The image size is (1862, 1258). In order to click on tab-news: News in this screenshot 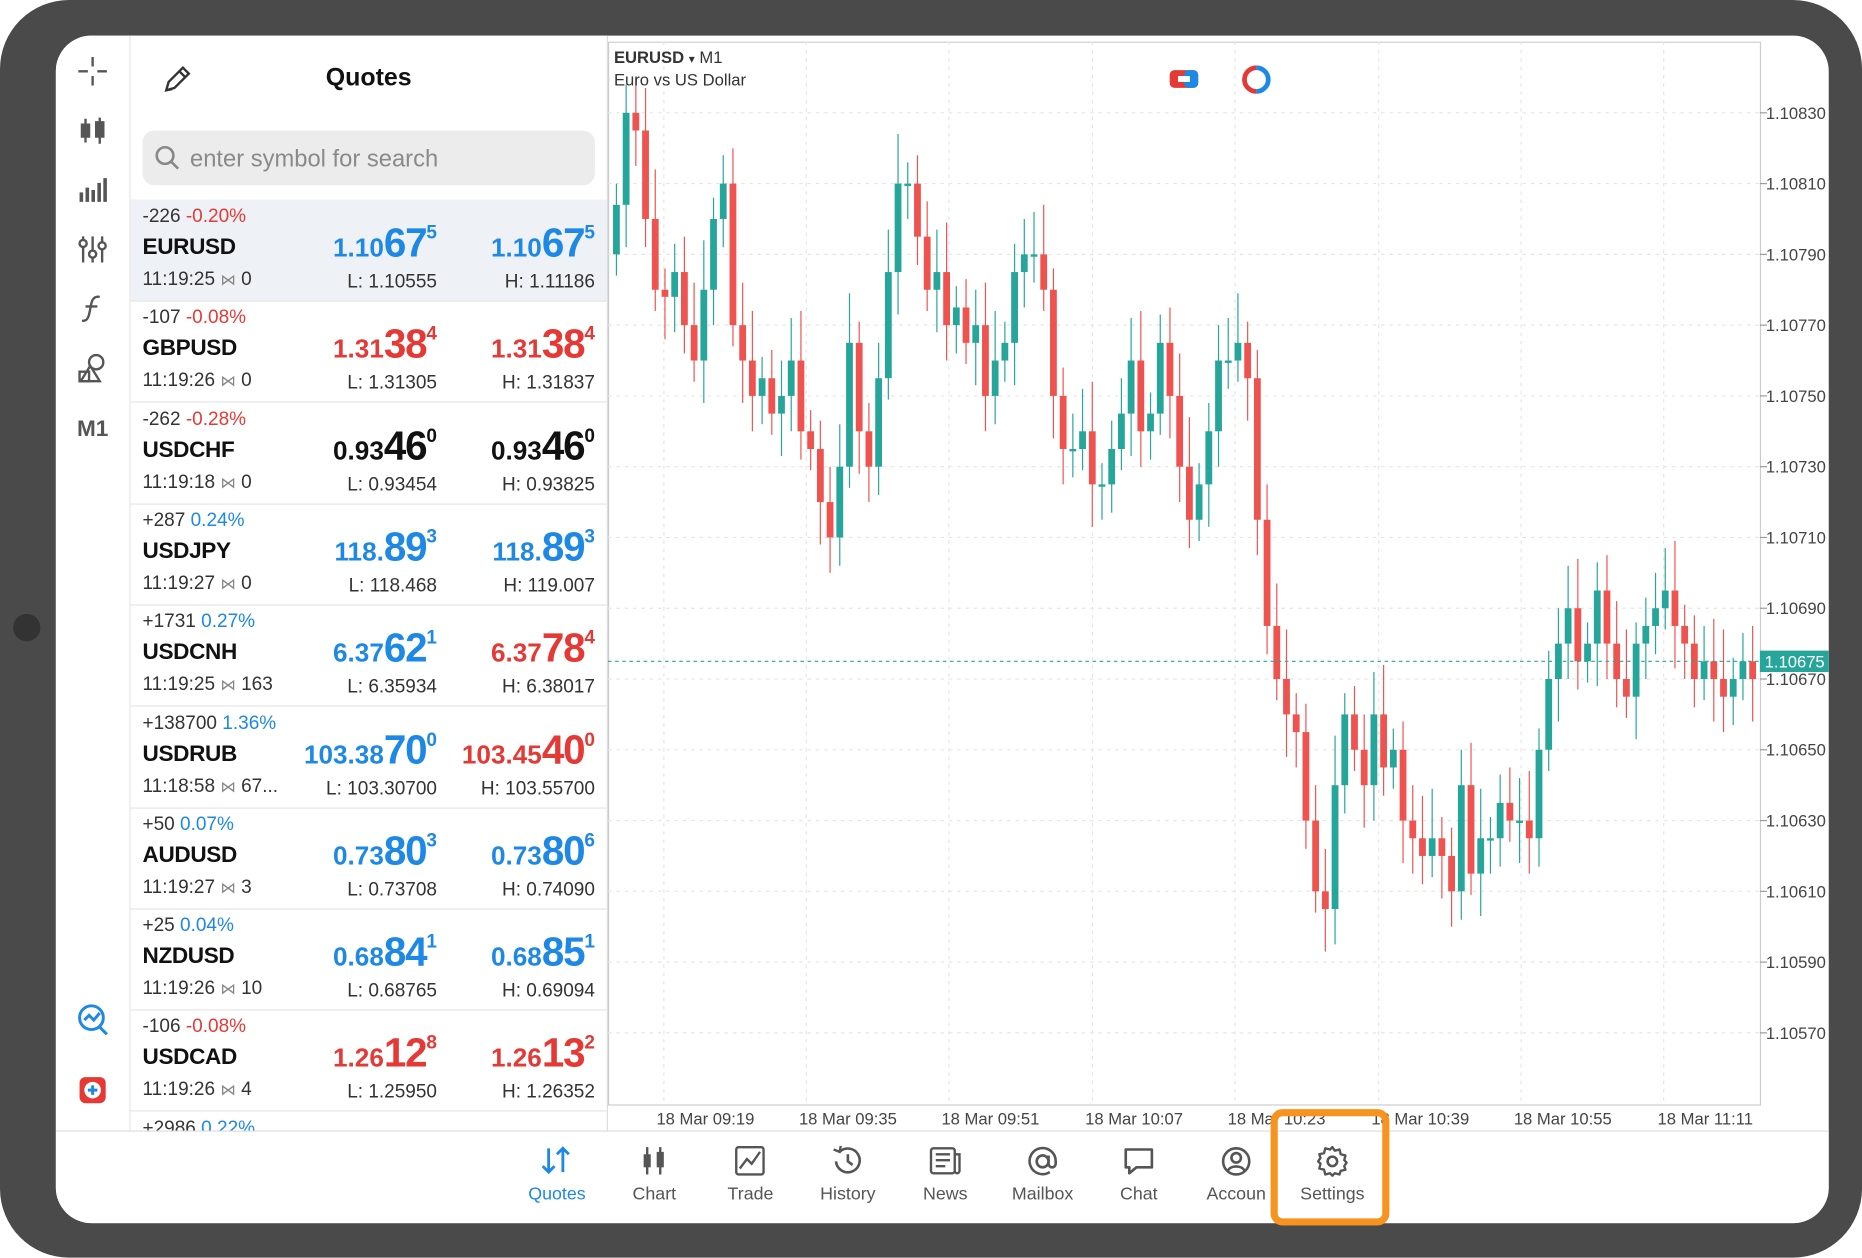, I will do `click(945, 1178)`.